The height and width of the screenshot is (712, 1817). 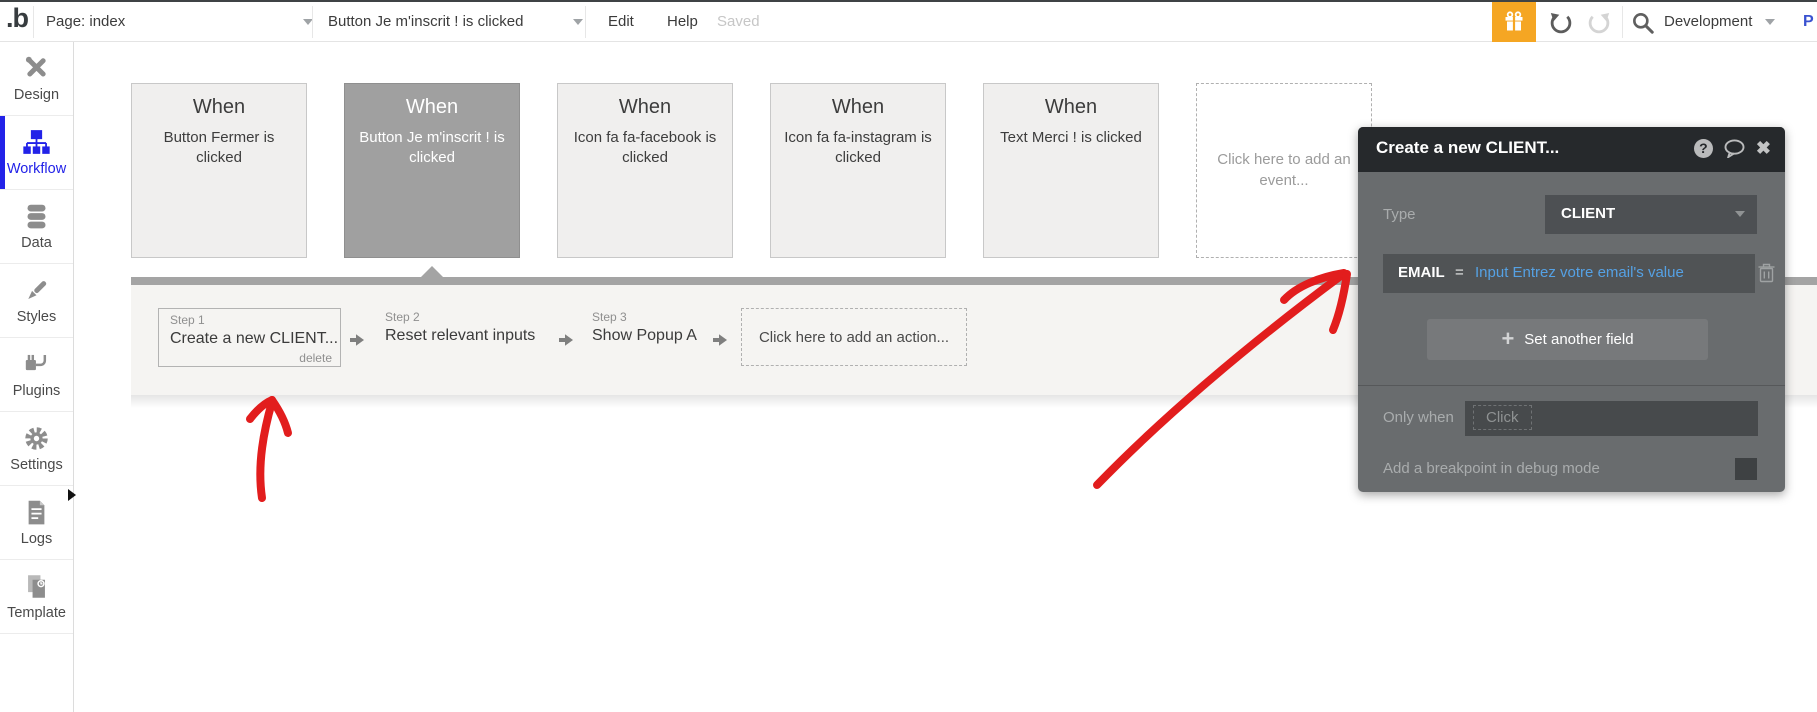 I want to click on popup-header: Create a new CLIENT... ? ✖, so click(x=1571, y=149).